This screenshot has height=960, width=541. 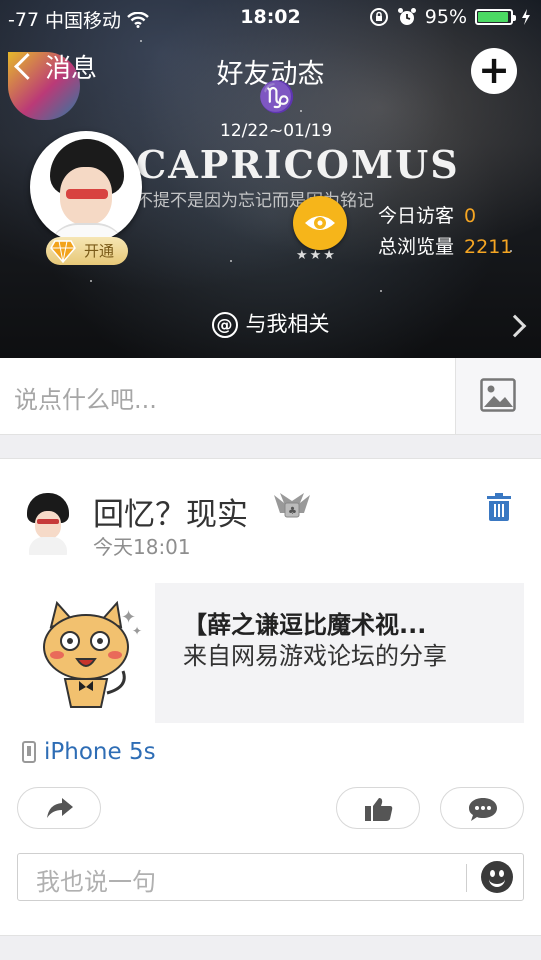 I want to click on thumbs-up-icon, so click(x=379, y=809).